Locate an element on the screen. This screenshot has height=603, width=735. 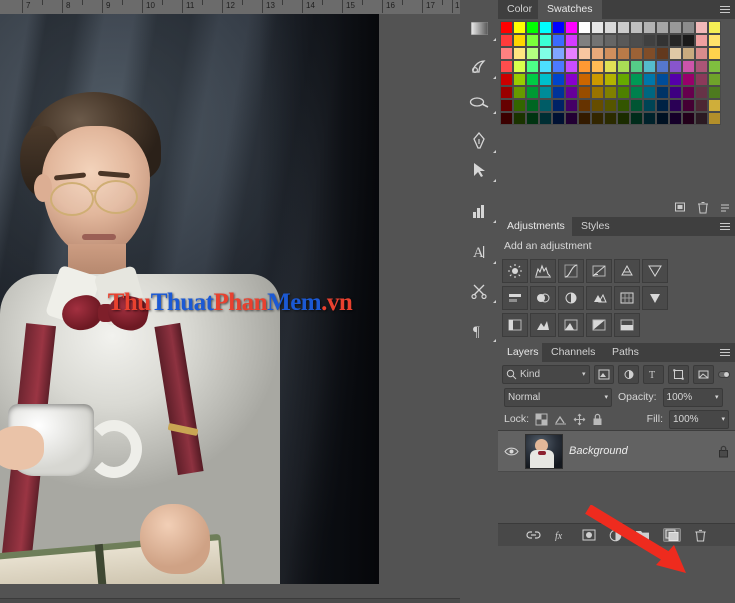
channel-mixer-icon is located at coordinates (599, 298).